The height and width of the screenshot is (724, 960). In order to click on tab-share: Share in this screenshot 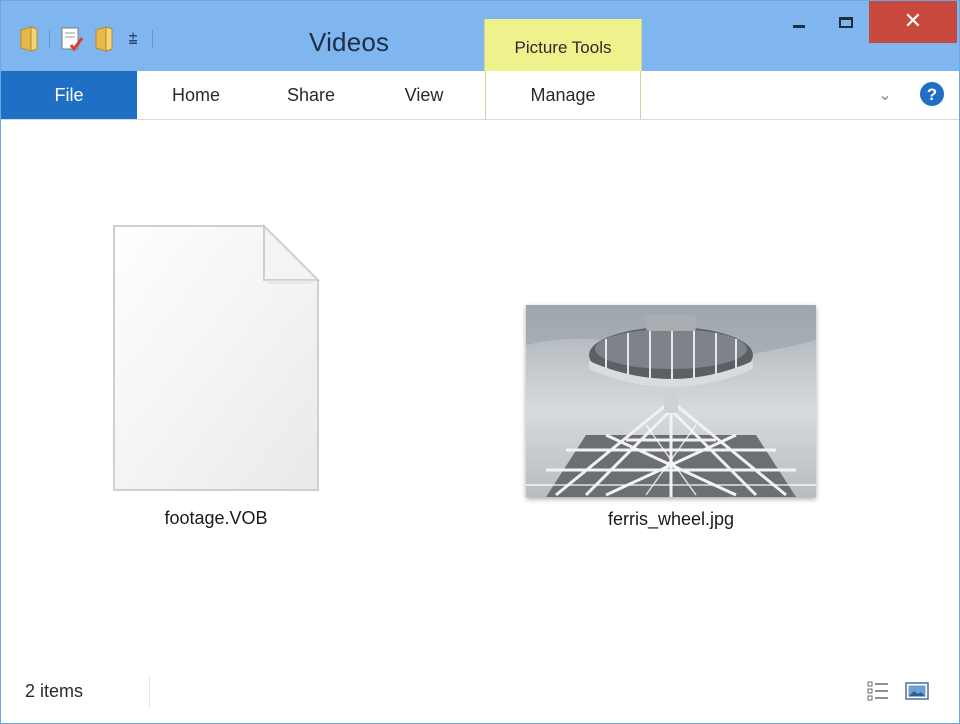, I will do `click(311, 95)`.